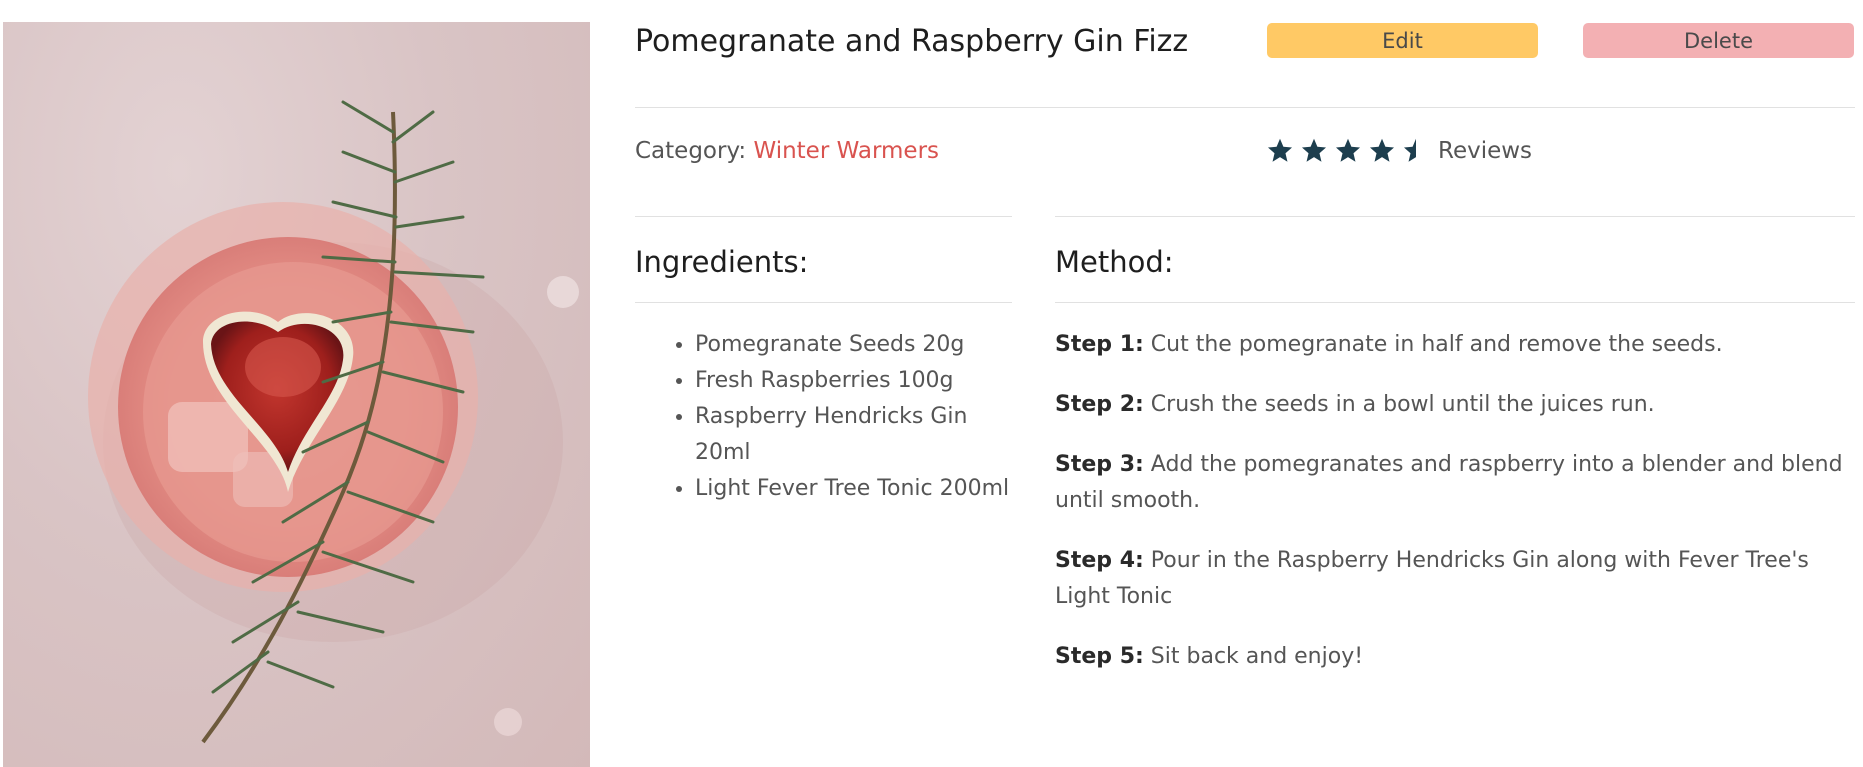  I want to click on category-row: Category: Winter Warmers, so click(787, 151).